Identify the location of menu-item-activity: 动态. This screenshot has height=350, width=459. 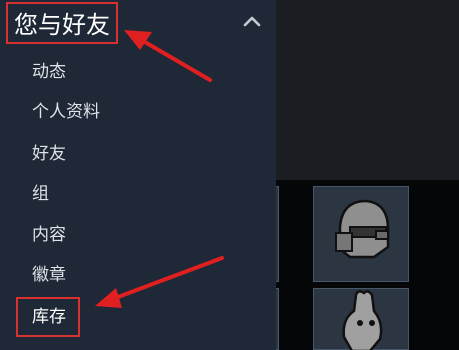
(49, 72).